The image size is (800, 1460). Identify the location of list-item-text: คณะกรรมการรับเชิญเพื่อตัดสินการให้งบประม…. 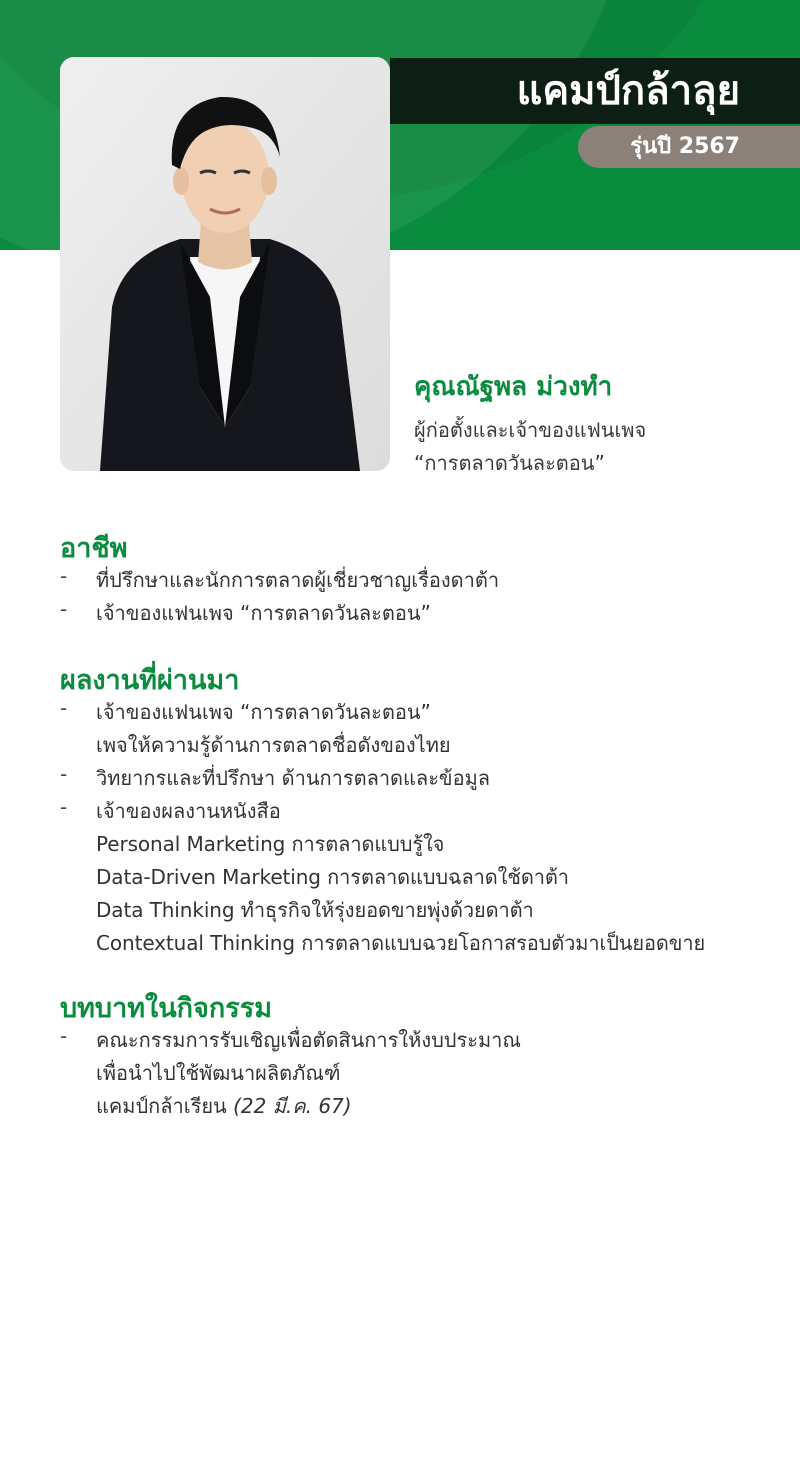
(308, 1040).